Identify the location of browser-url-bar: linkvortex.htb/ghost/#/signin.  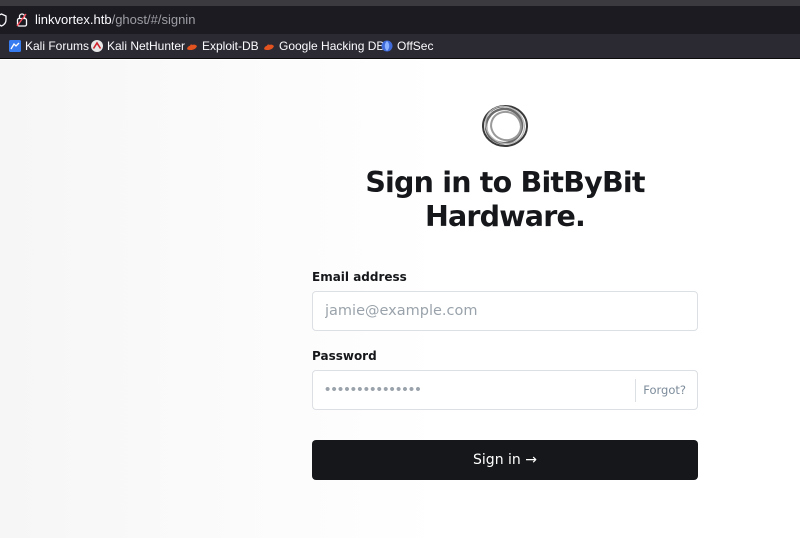
(400, 20).